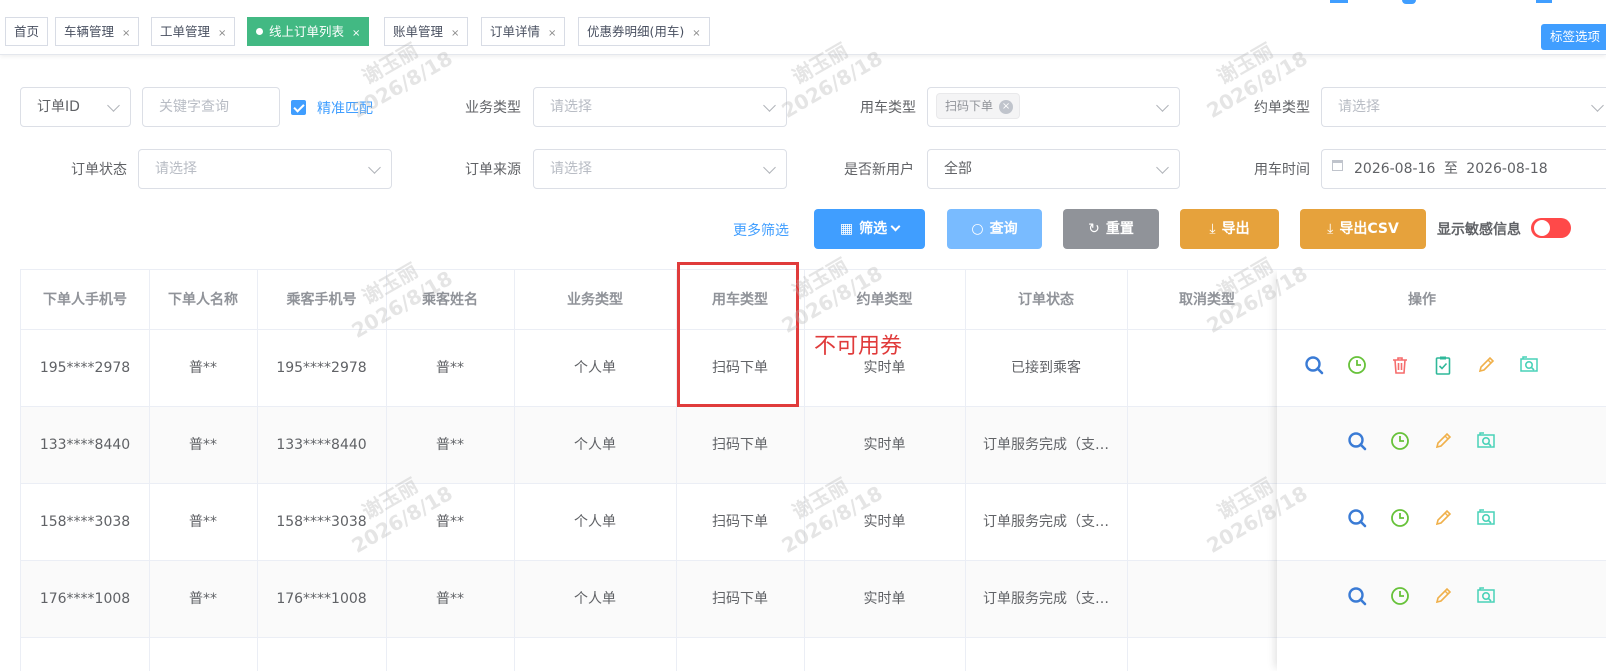 Image resolution: width=1606 pixels, height=671 pixels. What do you see at coordinates (1400, 365) in the screenshot?
I see `delete-icon` at bounding box center [1400, 365].